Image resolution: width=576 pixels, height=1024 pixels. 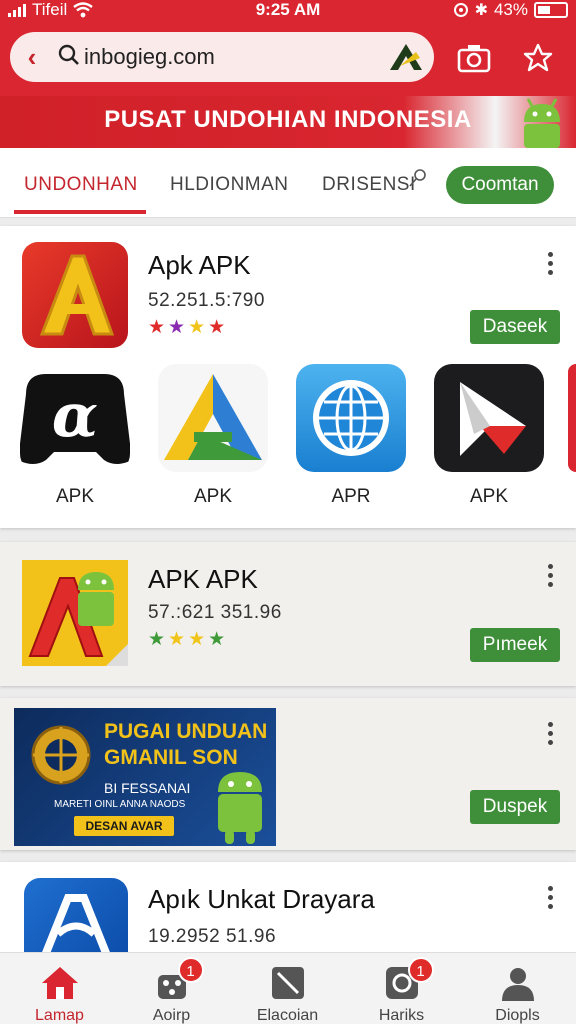 What do you see at coordinates (80, 212) in the screenshot?
I see `active-tab-indicator` at bounding box center [80, 212].